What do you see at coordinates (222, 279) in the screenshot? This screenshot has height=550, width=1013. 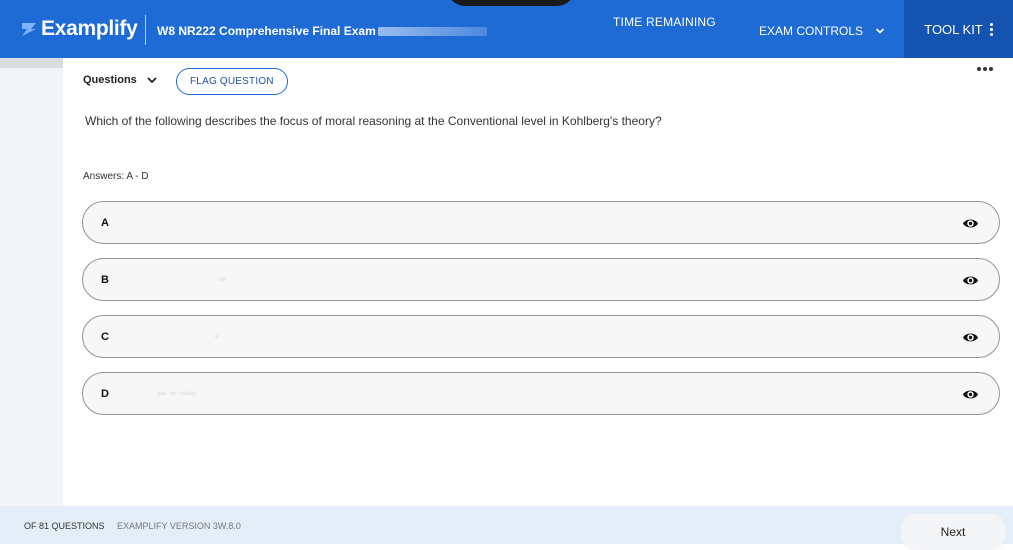 I see `option-text: ··` at bounding box center [222, 279].